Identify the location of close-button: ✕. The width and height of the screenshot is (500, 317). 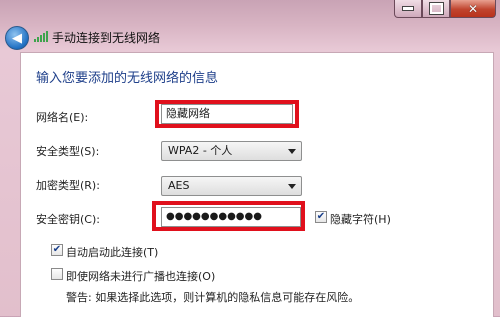
(473, 9).